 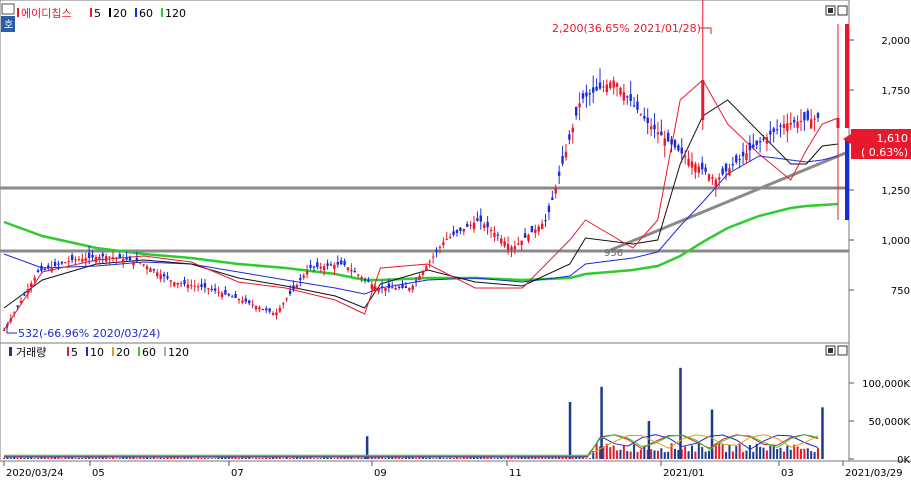 I want to click on x-axis: 2020/03/24 05 07 09 11 2021/01 03 2021/03/29, so click(x=453, y=470).